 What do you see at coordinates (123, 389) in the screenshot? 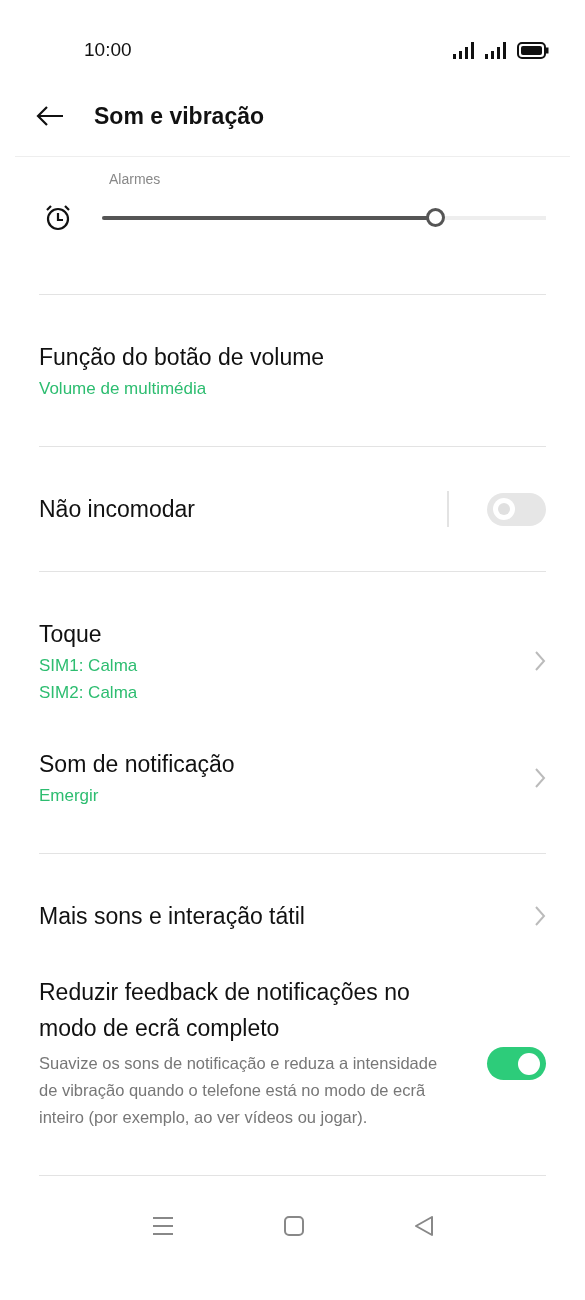
I see `setting-value: Volume de multimédia` at bounding box center [123, 389].